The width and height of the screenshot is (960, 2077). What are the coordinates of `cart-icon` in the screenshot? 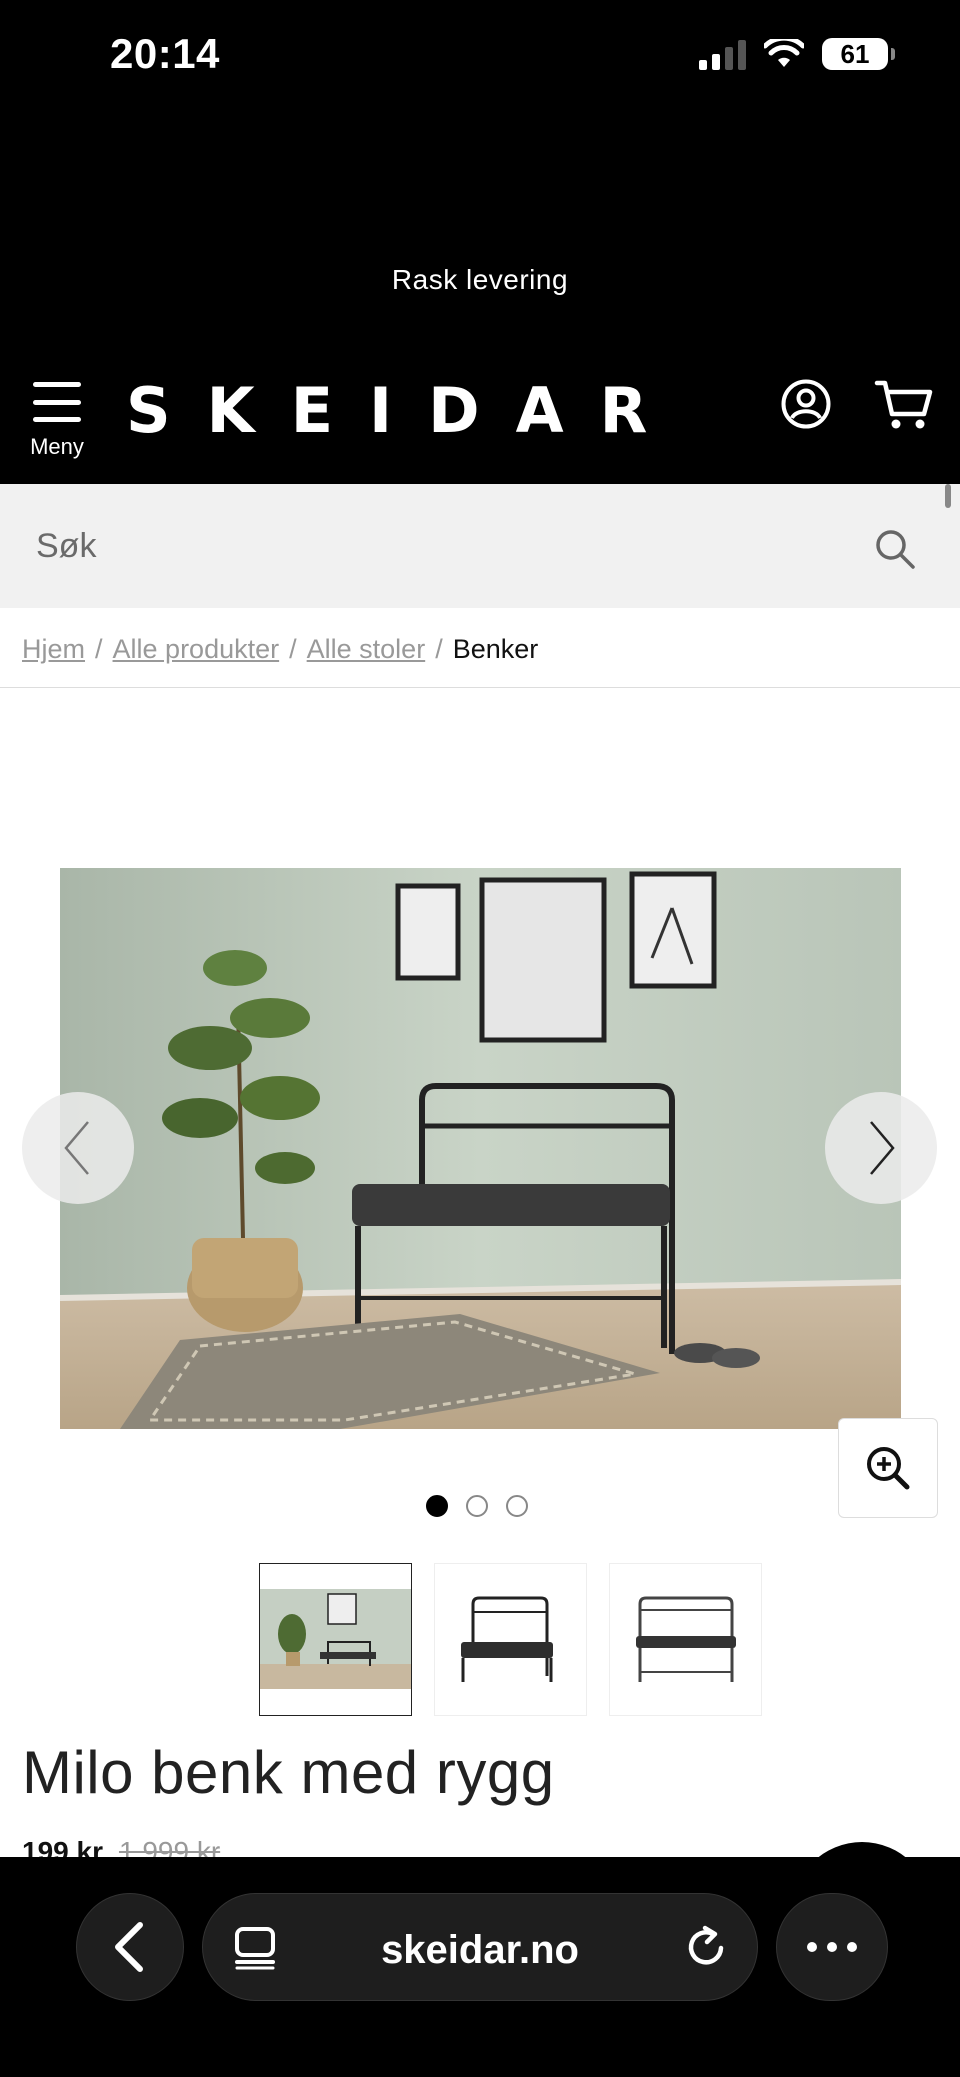 It's located at (904, 405).